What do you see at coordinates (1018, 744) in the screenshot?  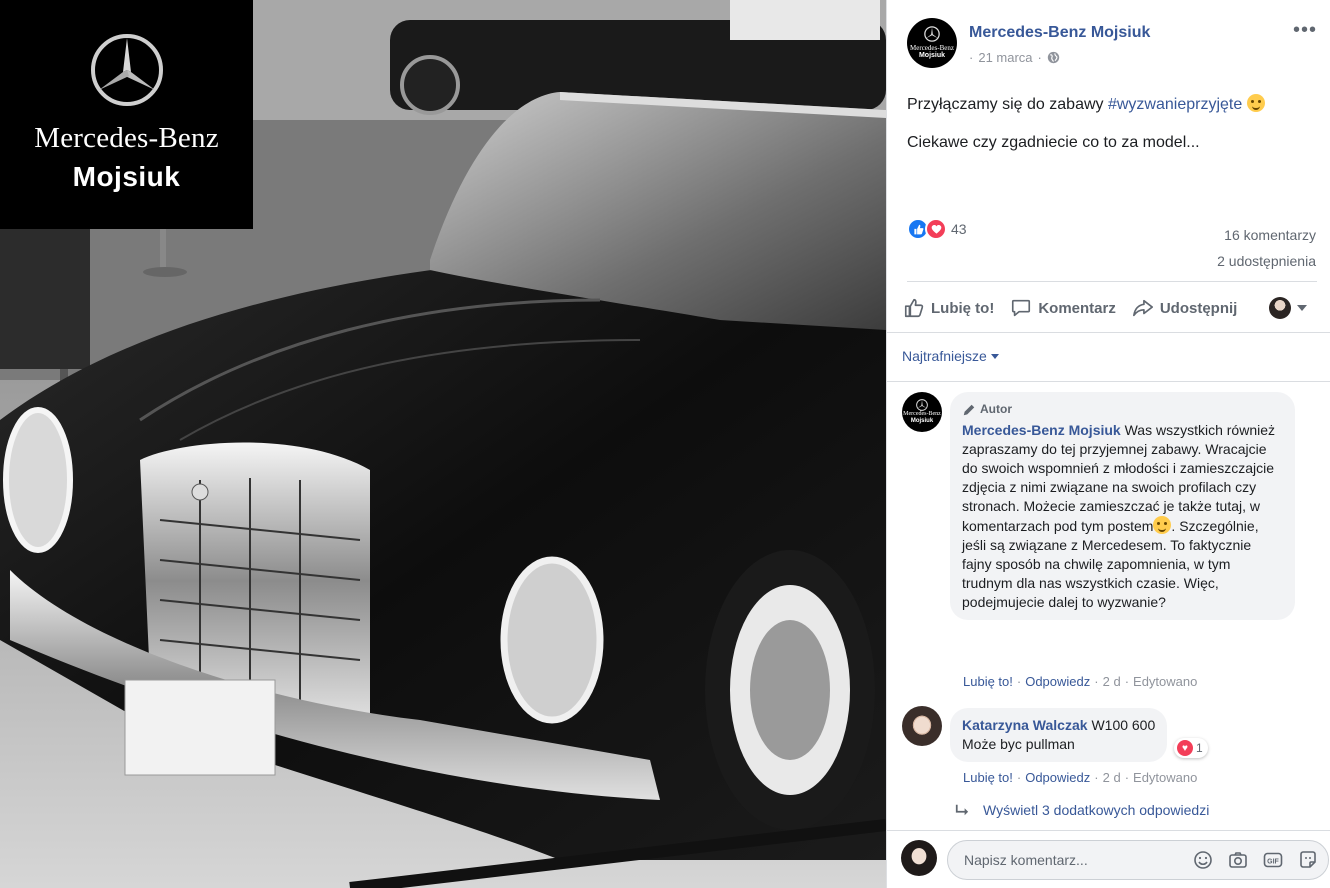 I see `comment-text-line2: Może byc pullman` at bounding box center [1018, 744].